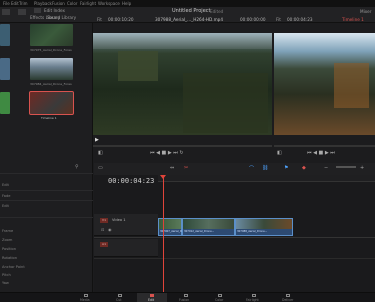 This screenshot has height=302, width=375. I want to click on source-transport-controls: ⏮ ◀ ■ ▶ ⏭ ↻, so click(167, 153).